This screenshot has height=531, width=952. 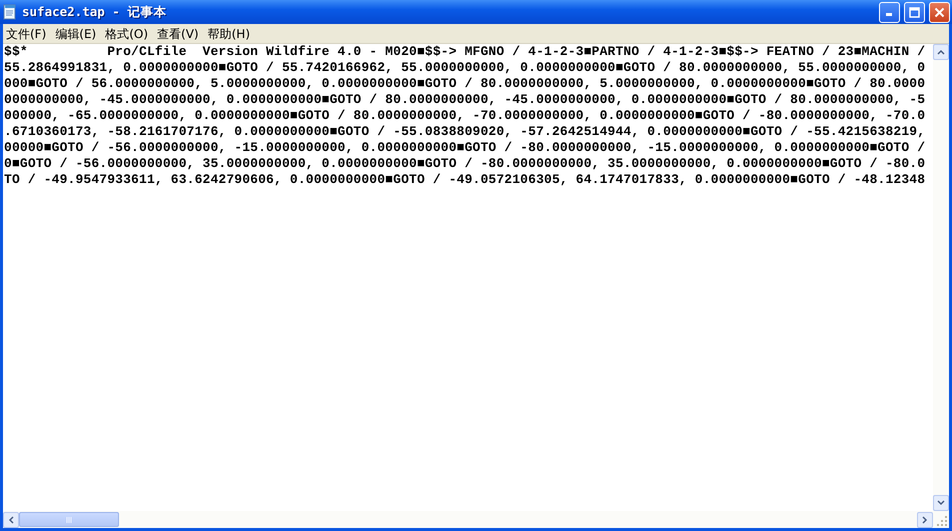 What do you see at coordinates (889, 12) in the screenshot?
I see `minimize-button` at bounding box center [889, 12].